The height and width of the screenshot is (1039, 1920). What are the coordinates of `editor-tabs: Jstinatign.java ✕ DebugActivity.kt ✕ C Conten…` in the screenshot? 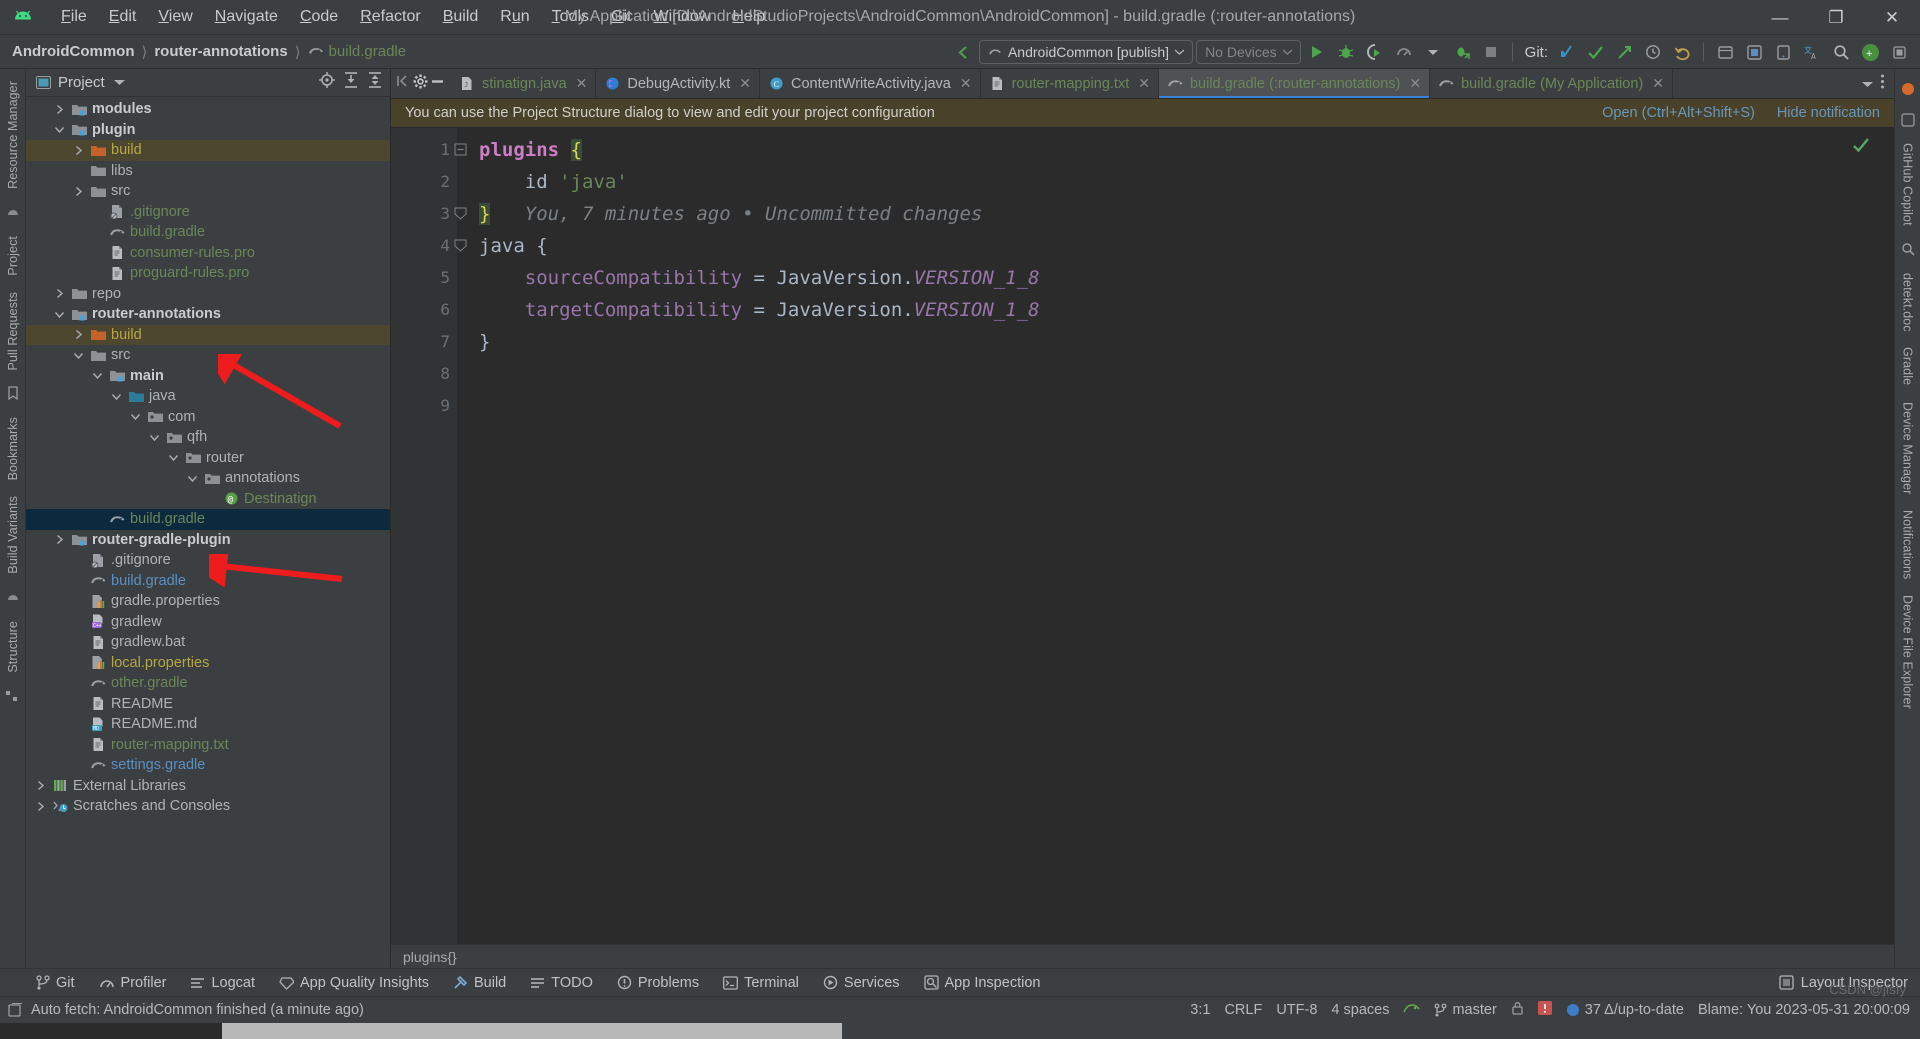 It's located at (1062, 83).